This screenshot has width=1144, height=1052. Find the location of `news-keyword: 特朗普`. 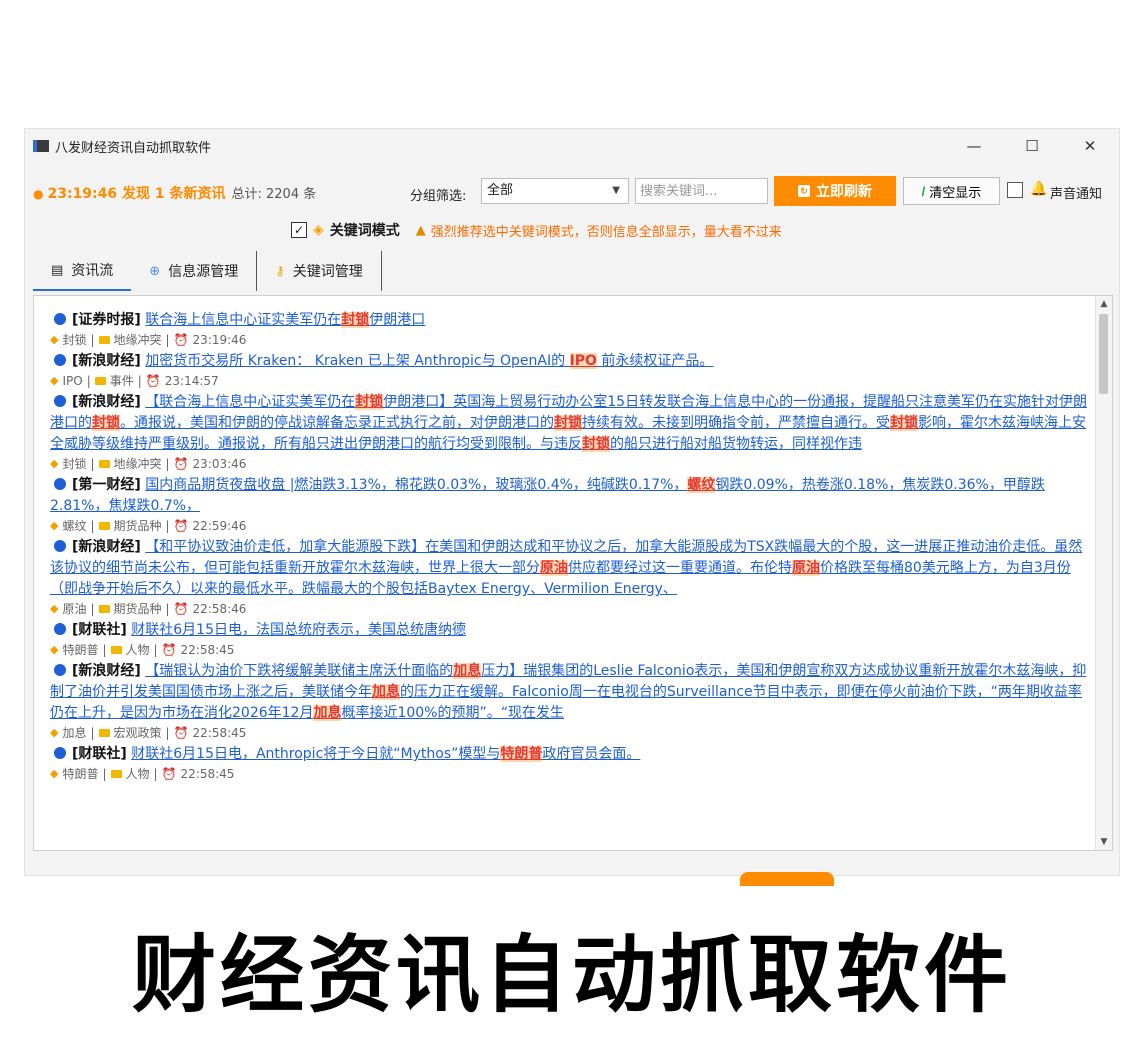

news-keyword: 特朗普 is located at coordinates (80, 774).